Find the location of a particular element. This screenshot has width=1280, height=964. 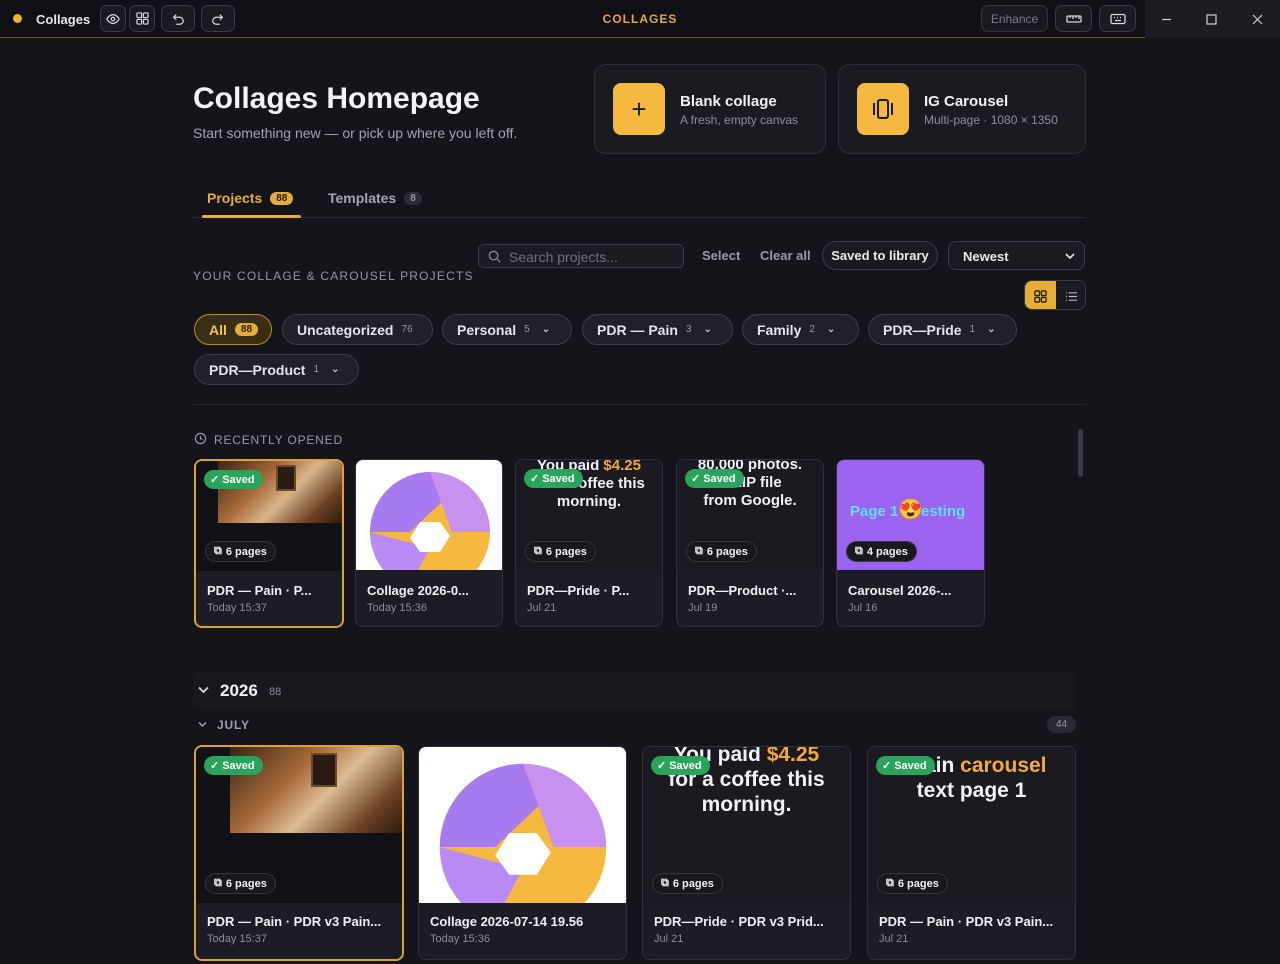

minimize-button is located at coordinates (1166, 19).